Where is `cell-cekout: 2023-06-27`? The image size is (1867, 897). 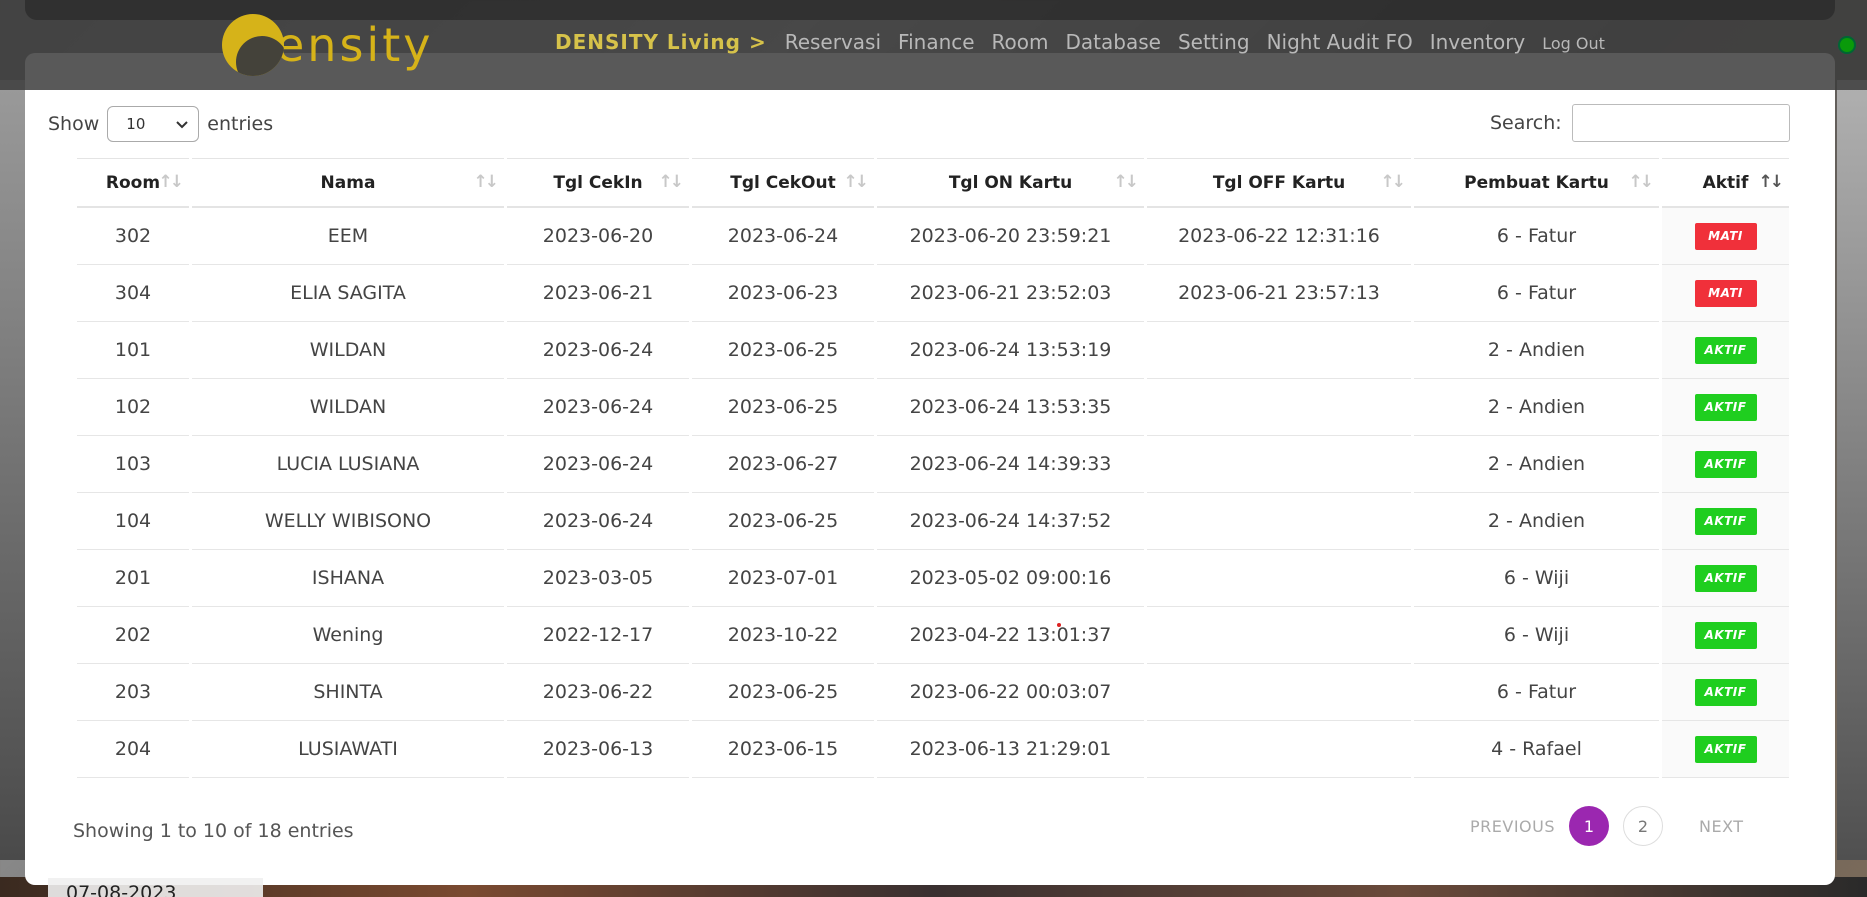 cell-cekout: 2023-06-27 is located at coordinates (783, 464).